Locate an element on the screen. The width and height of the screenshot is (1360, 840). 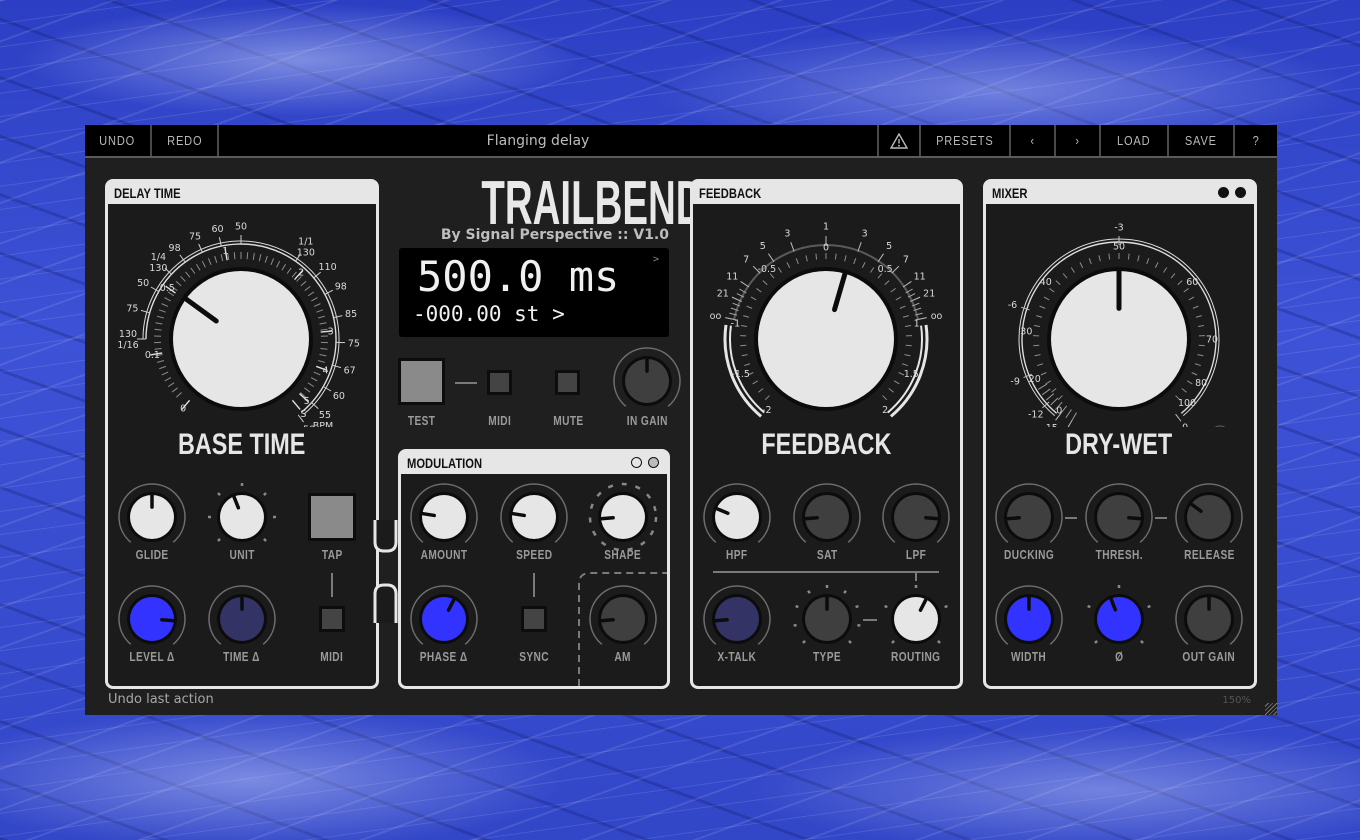
presets-label: PRESETS is located at coordinates (965, 140).